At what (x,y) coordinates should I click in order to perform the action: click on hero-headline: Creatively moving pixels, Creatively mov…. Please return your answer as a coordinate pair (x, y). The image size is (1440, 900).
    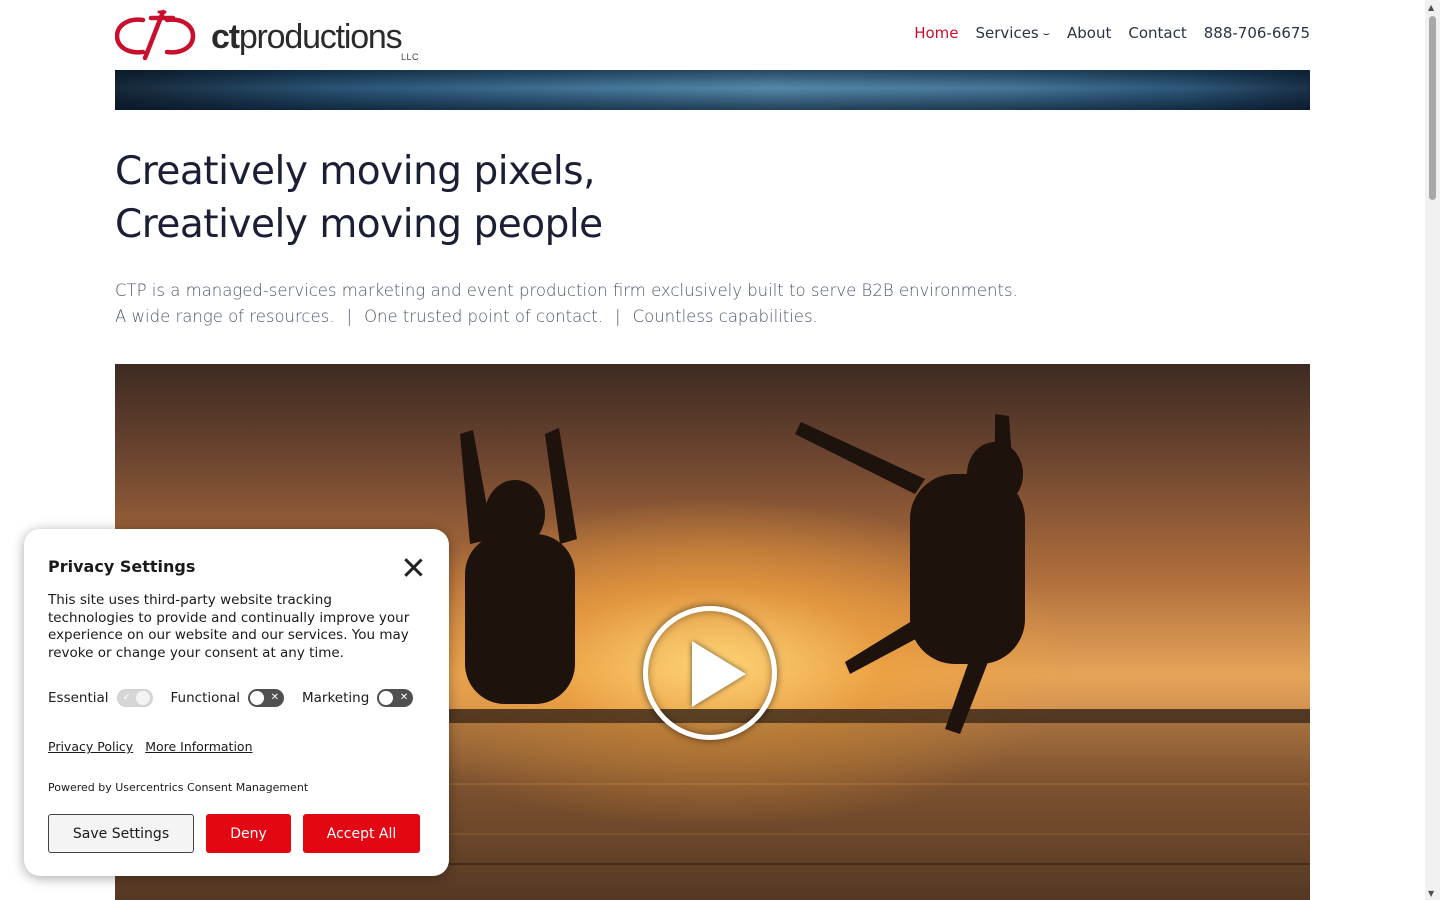
    Looking at the image, I should click on (359, 198).